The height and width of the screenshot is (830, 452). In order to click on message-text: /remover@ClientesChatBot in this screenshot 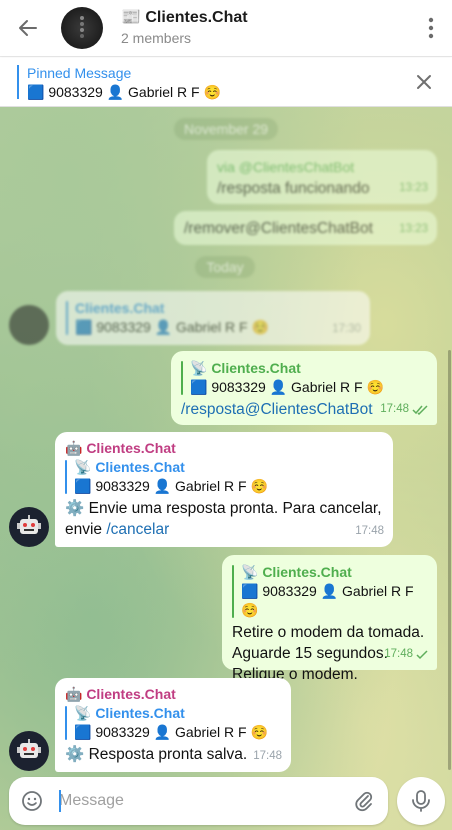, I will do `click(278, 228)`.